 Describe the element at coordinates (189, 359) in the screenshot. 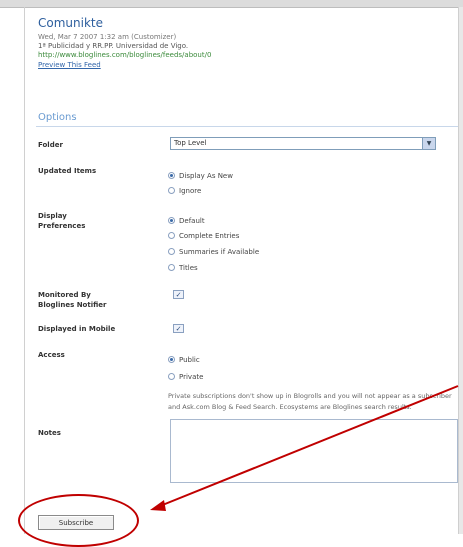

I see `radio-label: Public` at that location.